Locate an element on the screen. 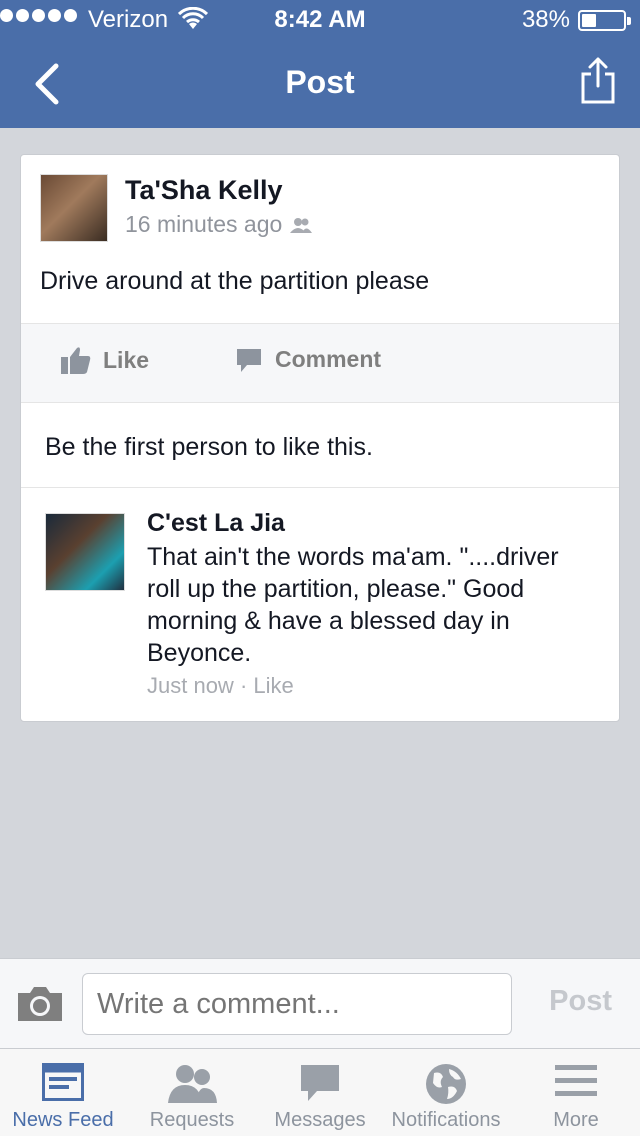 The width and height of the screenshot is (640, 1136). comment-avatar is located at coordinates (85, 552).